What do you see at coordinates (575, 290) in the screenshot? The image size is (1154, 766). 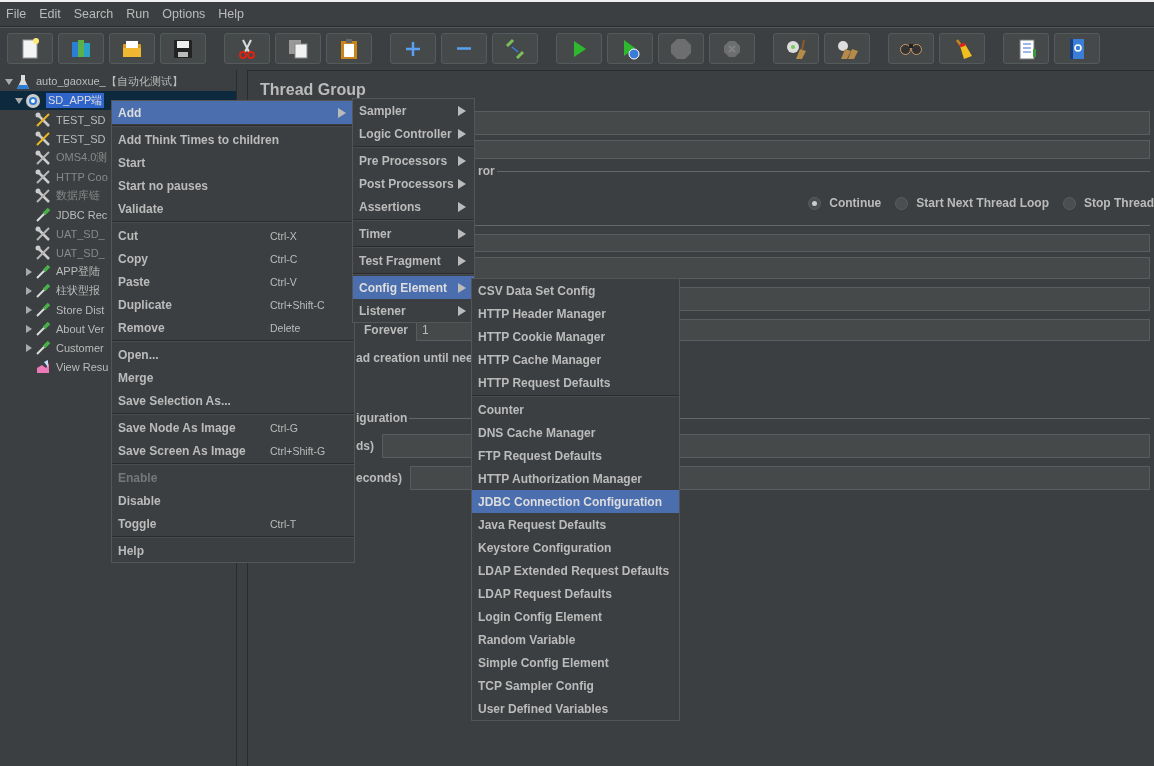 I see `menu-item: CSV Data Set Config` at bounding box center [575, 290].